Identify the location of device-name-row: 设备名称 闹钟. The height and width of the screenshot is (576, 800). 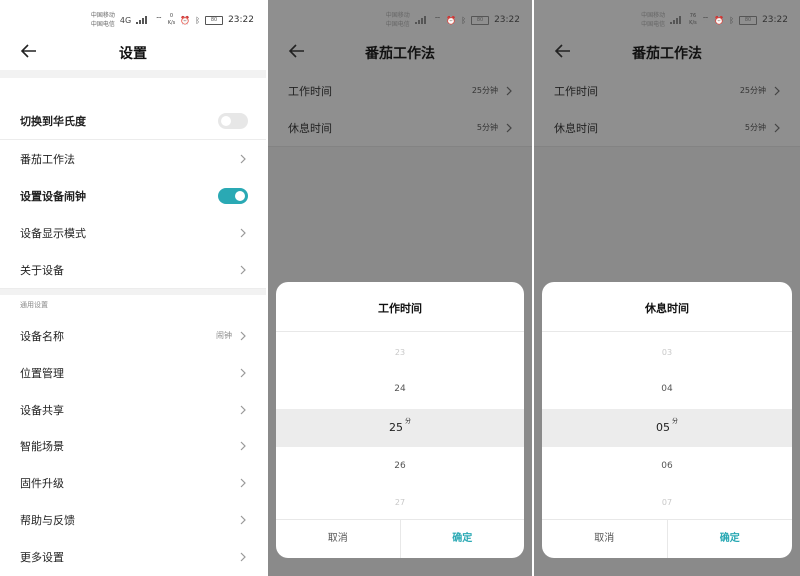
(133, 336).